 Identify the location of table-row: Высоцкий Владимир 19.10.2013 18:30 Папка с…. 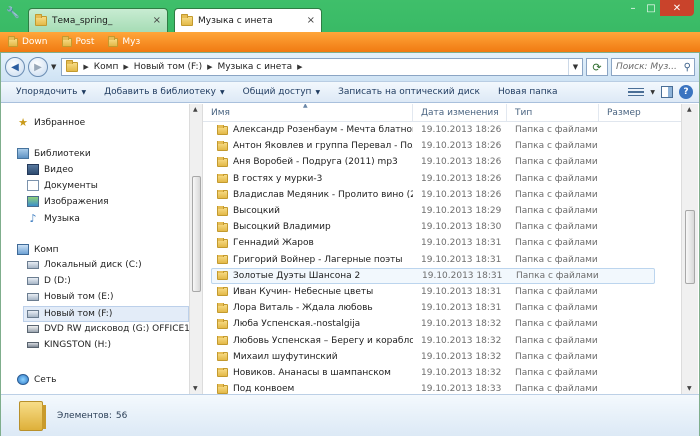
(442, 227).